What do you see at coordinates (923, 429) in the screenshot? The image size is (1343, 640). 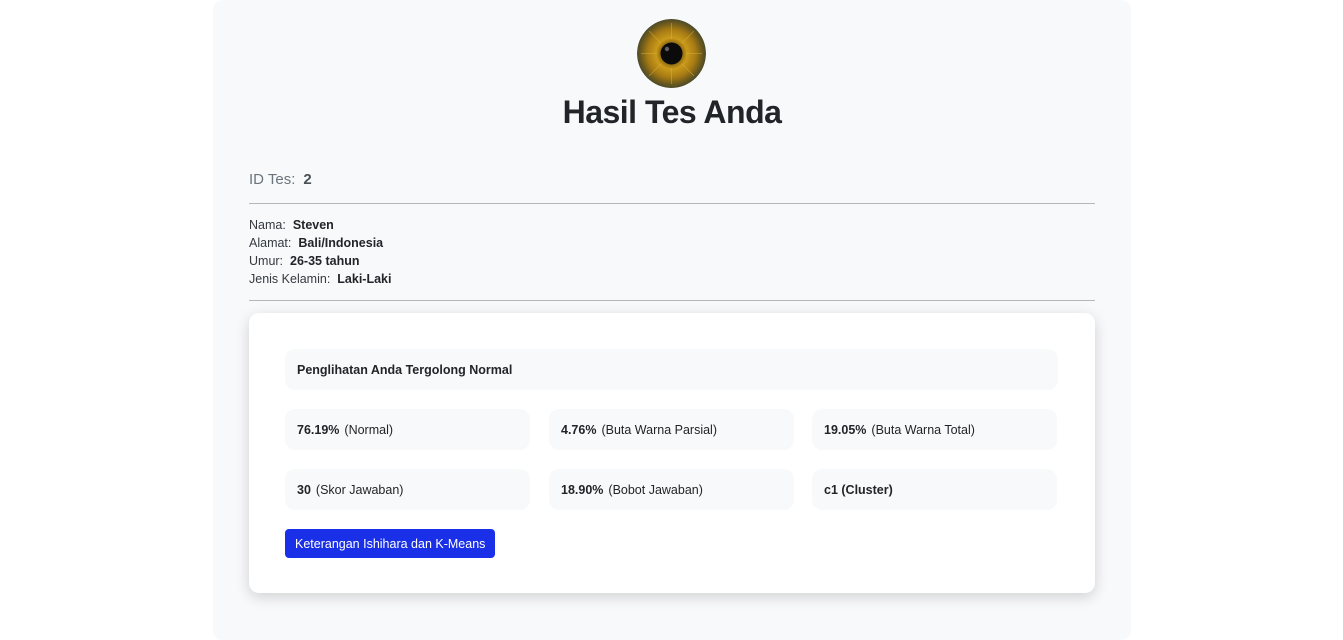 I see `stat-total-label: (Buta Warna Total)` at bounding box center [923, 429].